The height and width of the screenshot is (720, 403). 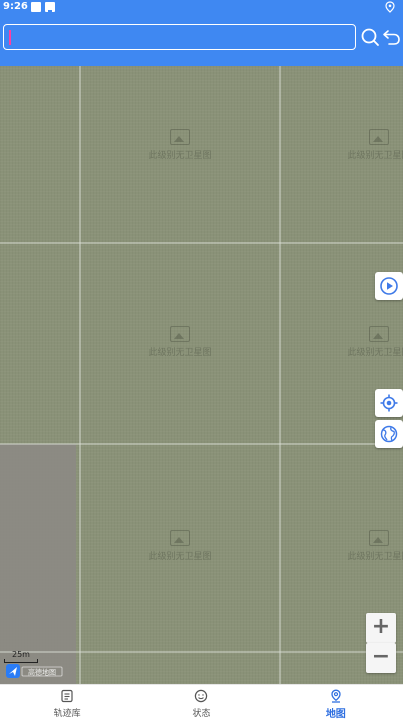 I want to click on notification-icon, so click(x=50, y=8).